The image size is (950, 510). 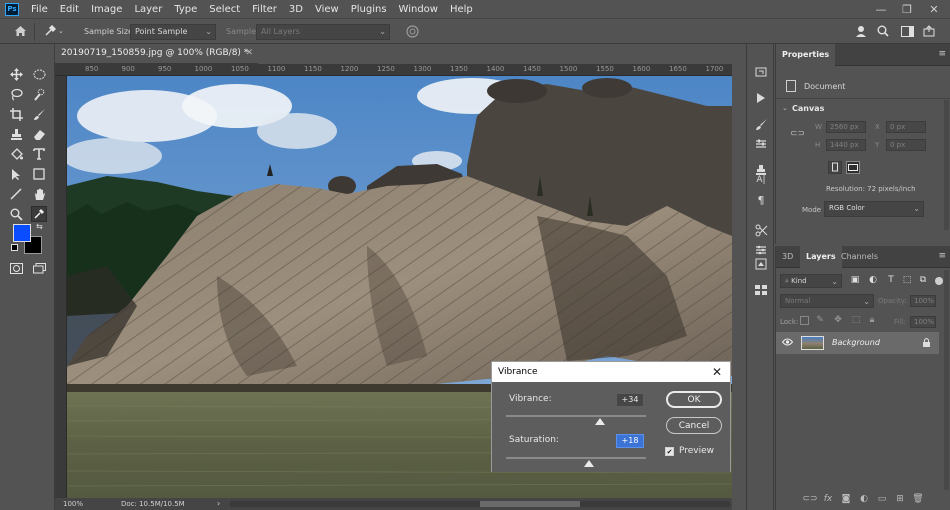 I want to click on canvas-section-chevron-icon: ⌄, so click(x=785, y=108).